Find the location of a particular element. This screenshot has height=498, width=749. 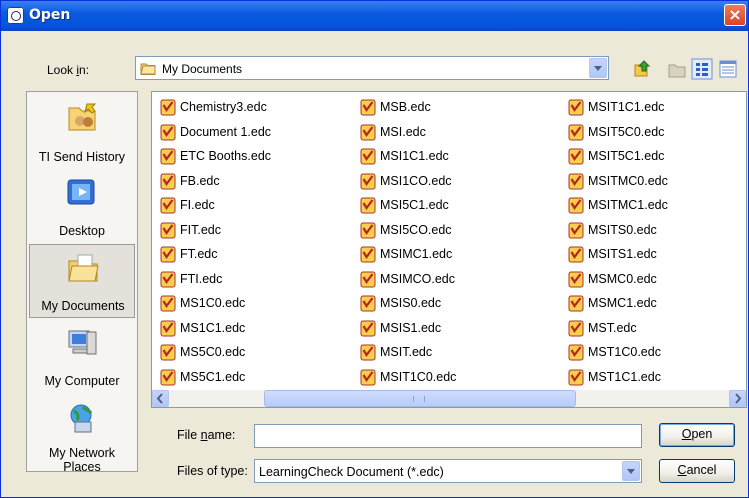

file-name: FIT.edc is located at coordinates (200, 229).